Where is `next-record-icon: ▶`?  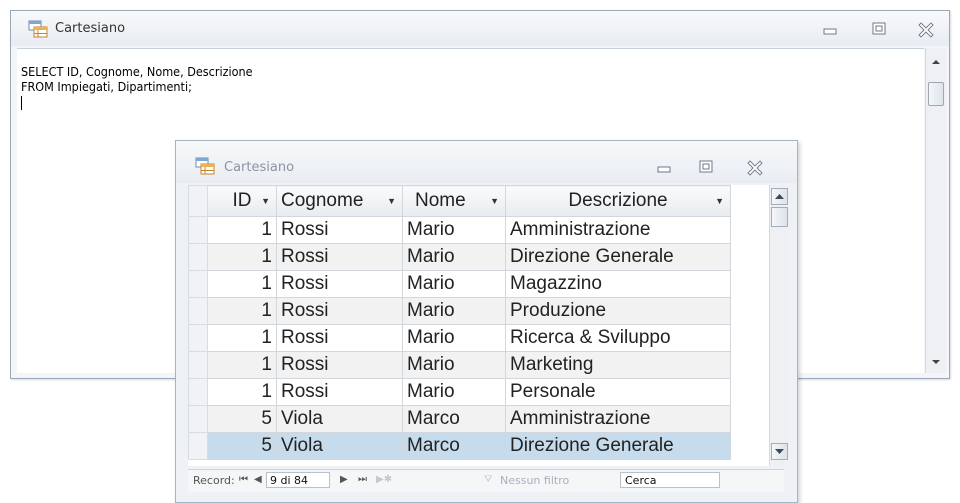 next-record-icon: ▶ is located at coordinates (344, 479).